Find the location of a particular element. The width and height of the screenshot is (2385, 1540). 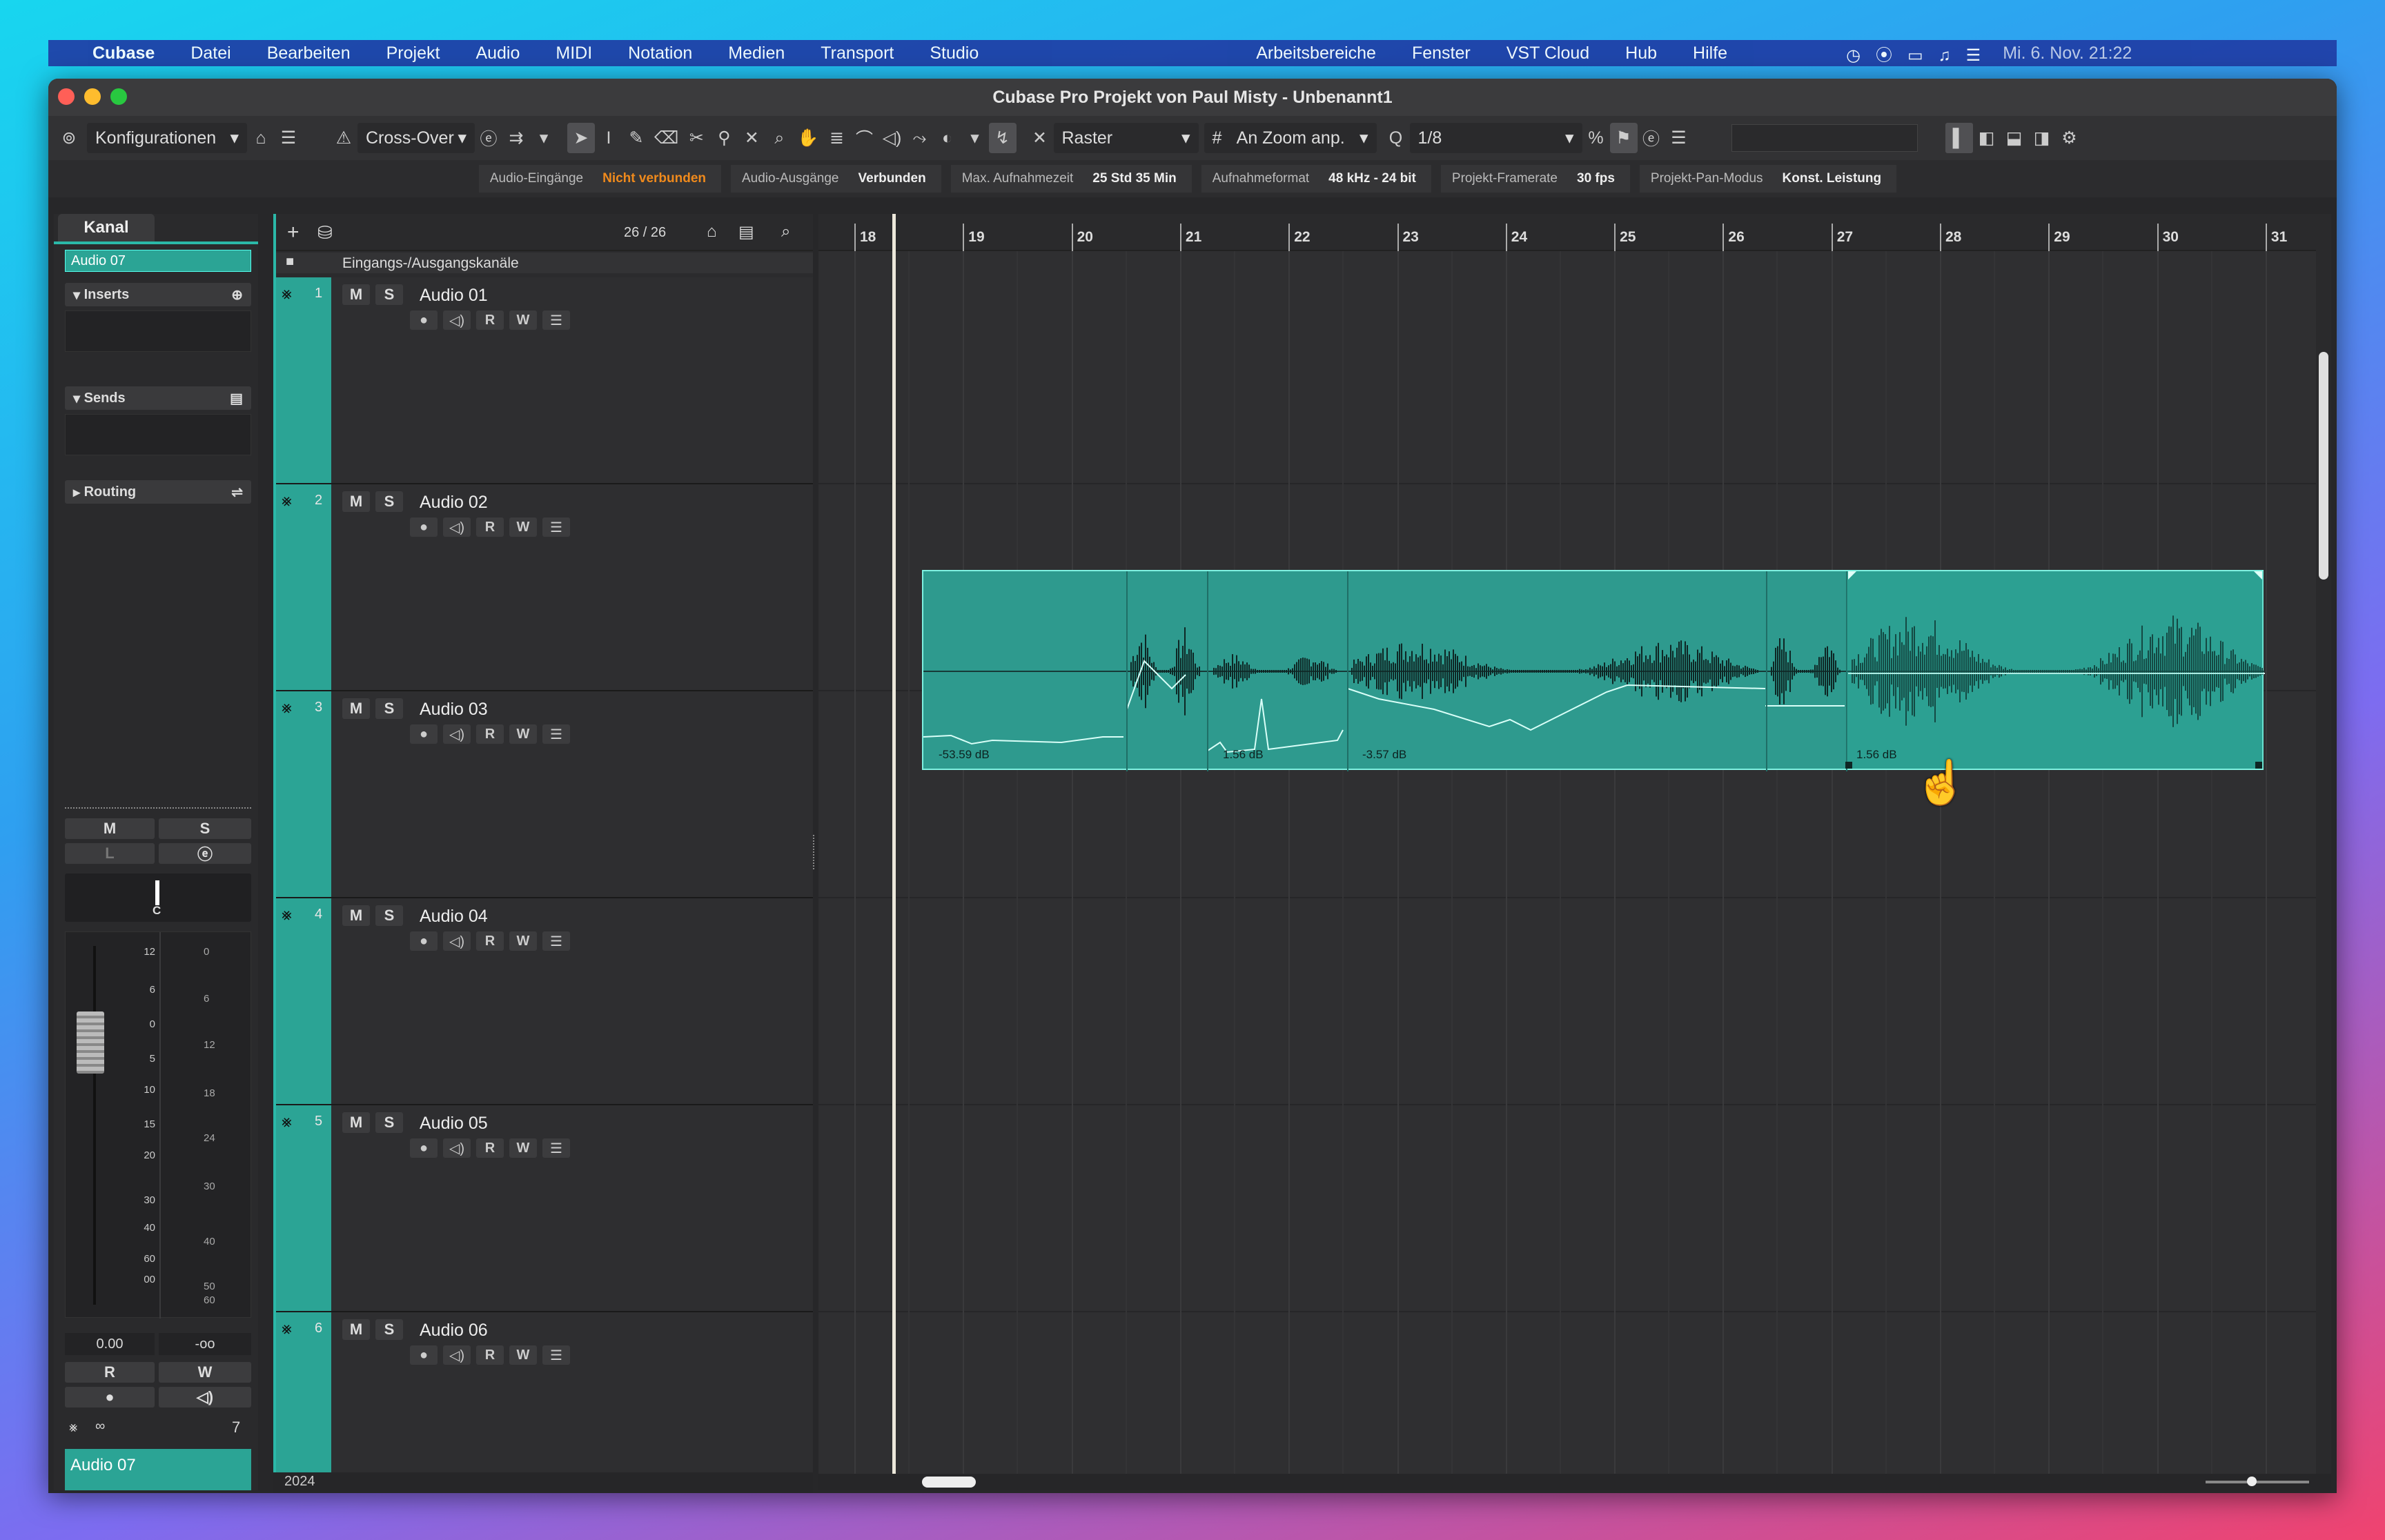

channel-name: Audio 07 is located at coordinates (158, 261).